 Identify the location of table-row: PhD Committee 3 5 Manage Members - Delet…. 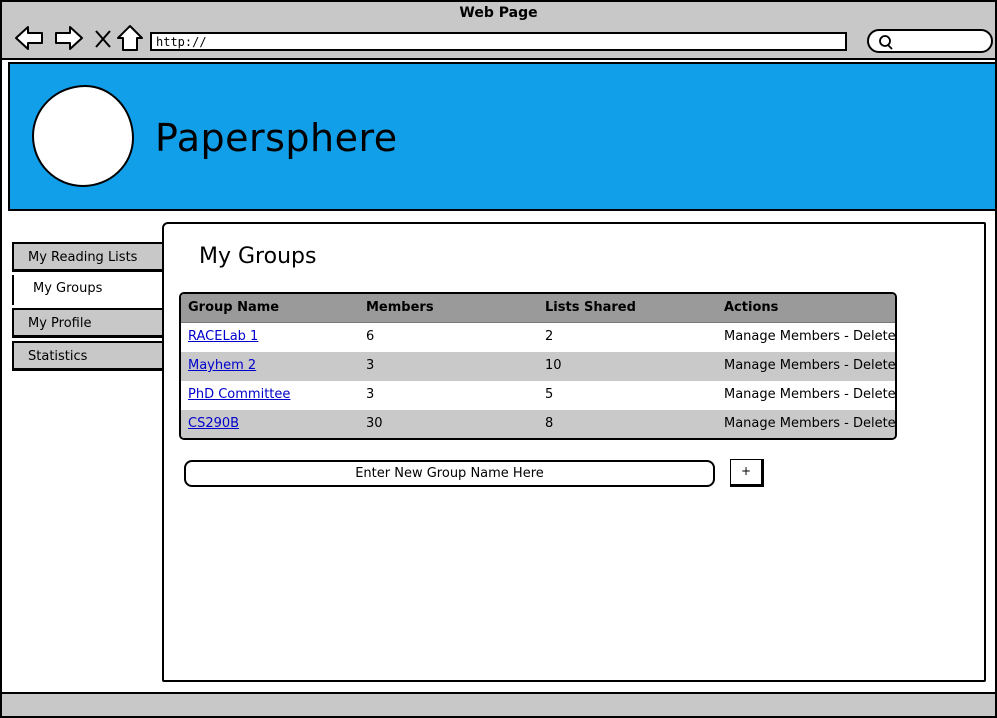
(538, 395).